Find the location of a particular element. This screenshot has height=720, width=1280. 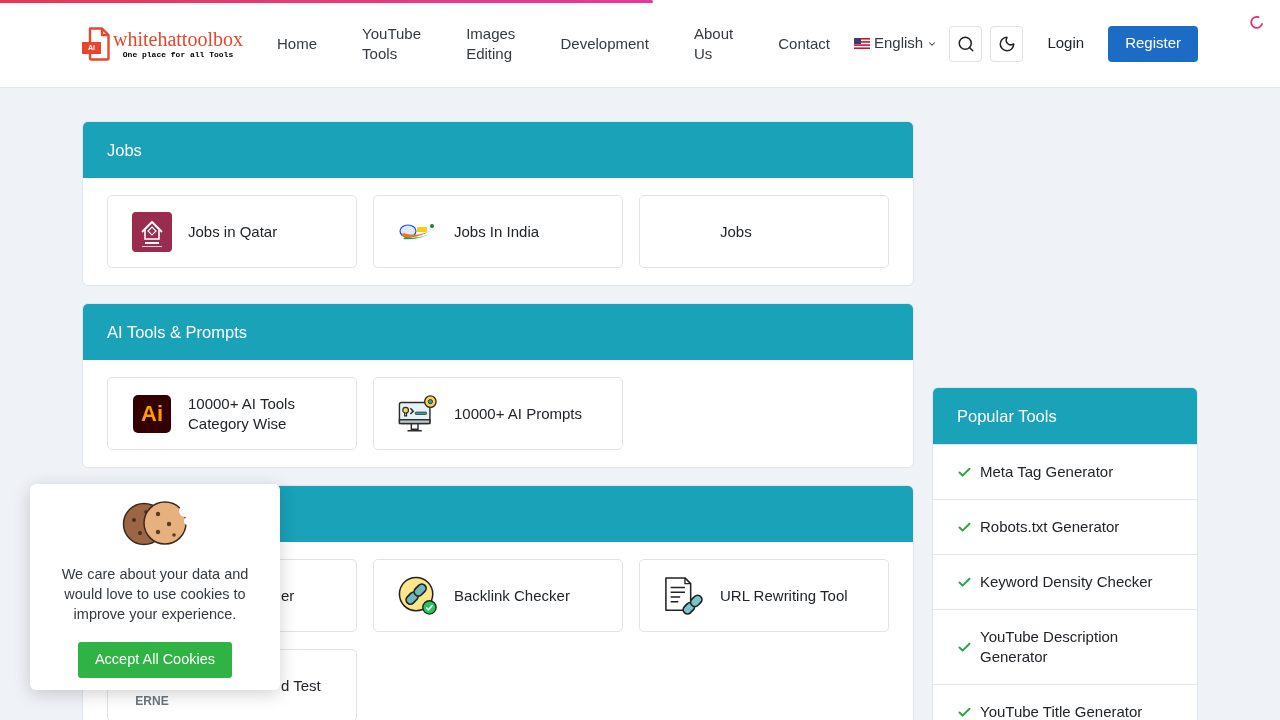

logo-tagline: One place for all Tools is located at coordinates (178, 54).